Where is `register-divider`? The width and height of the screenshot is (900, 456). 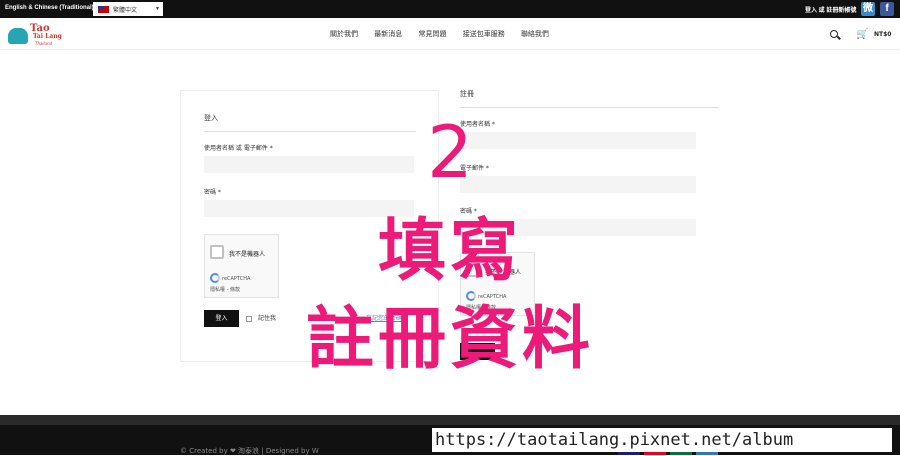 register-divider is located at coordinates (589, 107).